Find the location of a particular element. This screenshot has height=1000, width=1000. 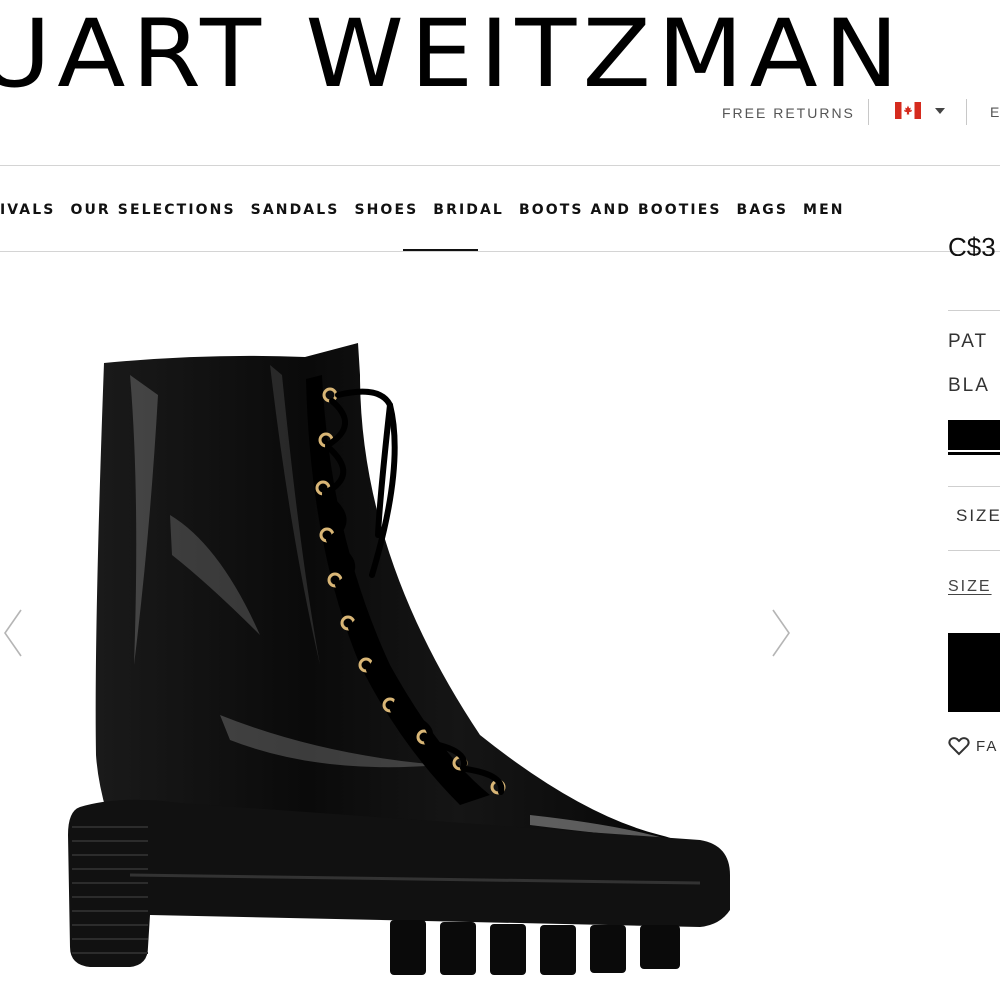

nav-item-sandals: SANDALS is located at coordinates (295, 210).